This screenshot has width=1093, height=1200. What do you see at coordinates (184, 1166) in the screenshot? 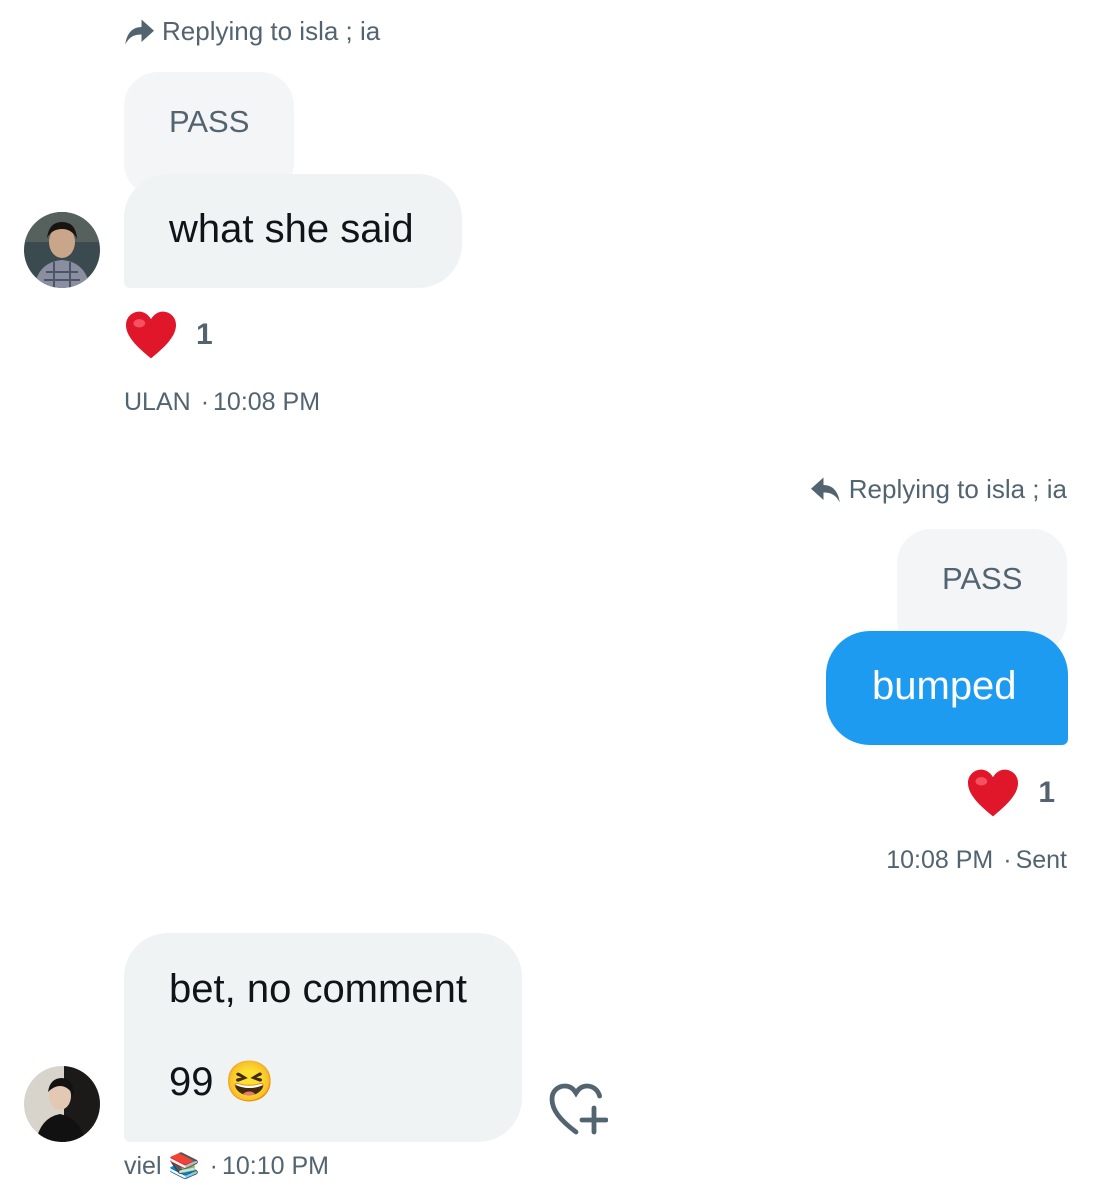
I see `books-emoji: 📚` at bounding box center [184, 1166].